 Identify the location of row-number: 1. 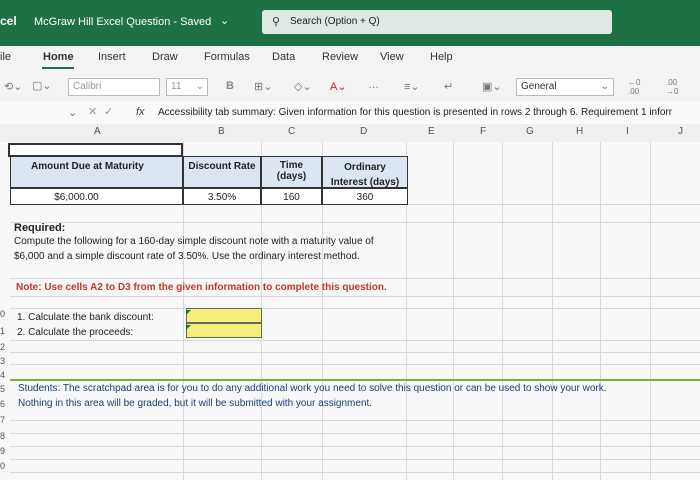
(2, 331).